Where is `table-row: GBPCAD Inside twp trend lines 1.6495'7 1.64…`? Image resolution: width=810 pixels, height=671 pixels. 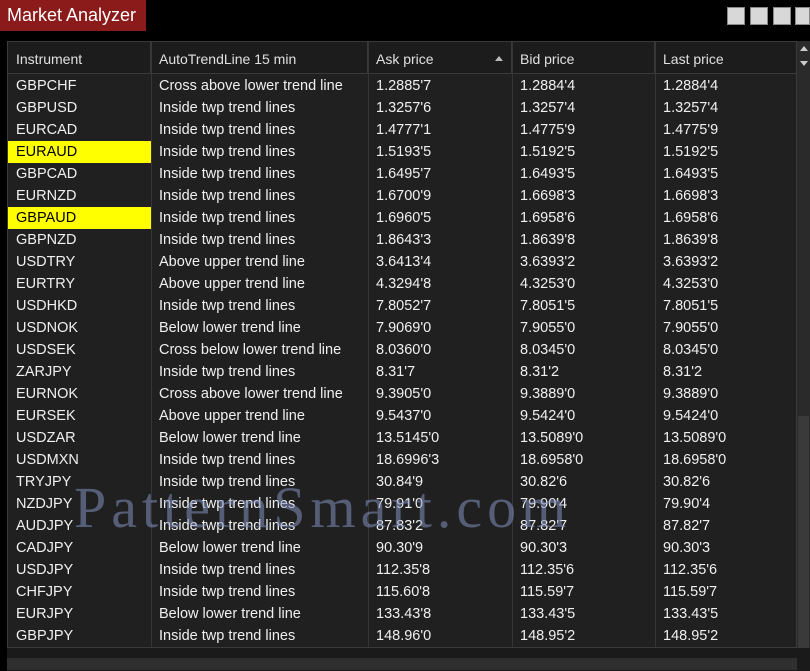 table-row: GBPCAD Inside twp trend lines 1.6495'7 1.64… is located at coordinates (402, 174).